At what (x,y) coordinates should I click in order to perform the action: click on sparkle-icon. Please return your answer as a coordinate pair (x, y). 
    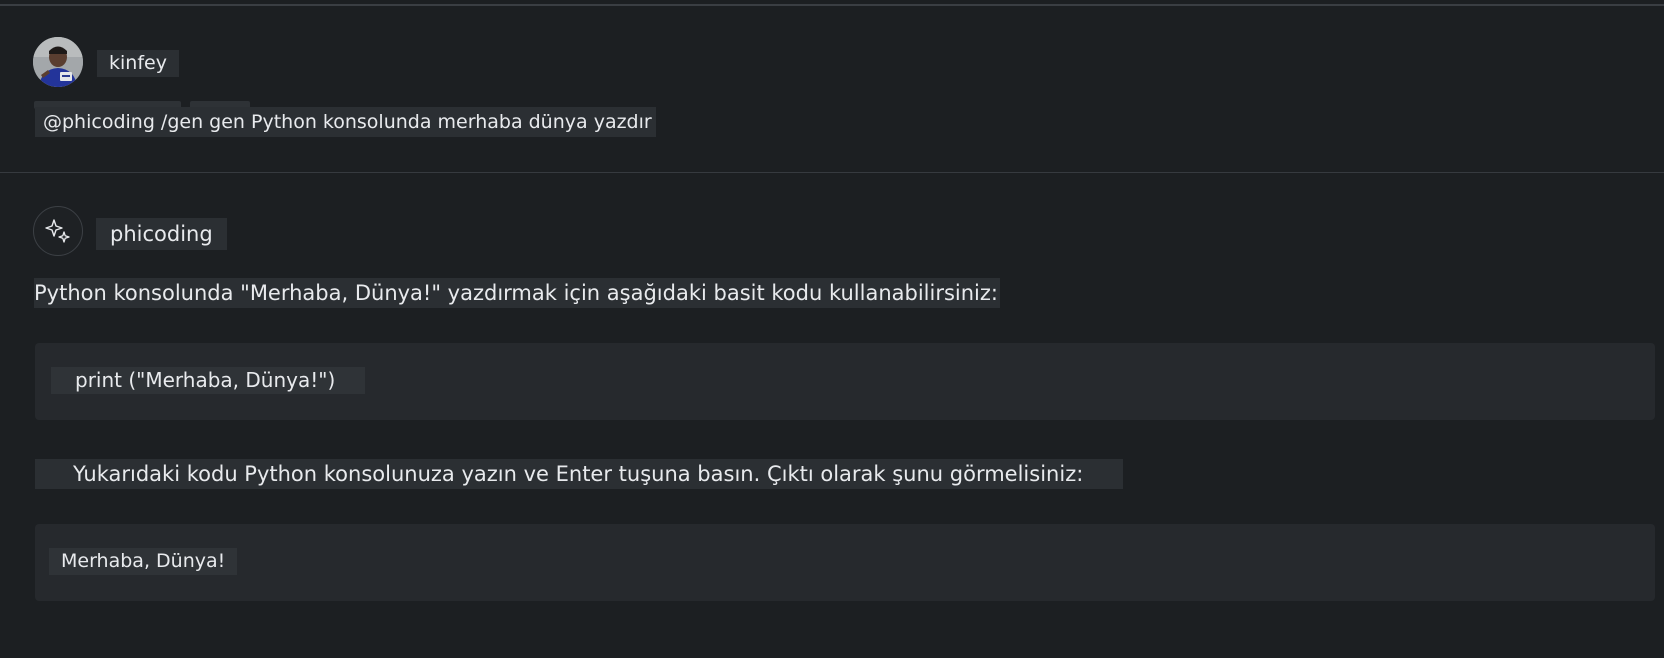
    Looking at the image, I should click on (57, 231).